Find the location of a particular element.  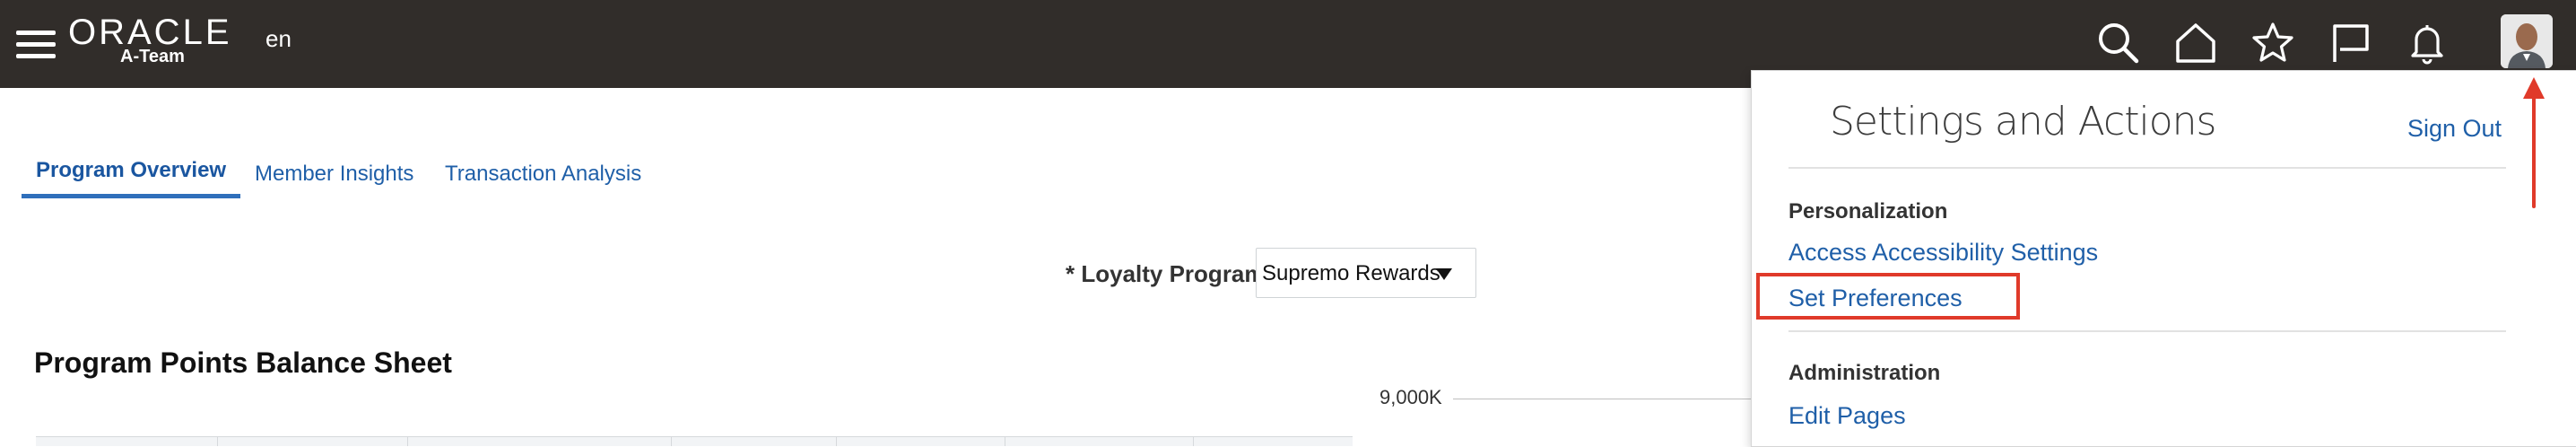

tab-transaction-analysis: Transaction Analysis is located at coordinates (543, 174).